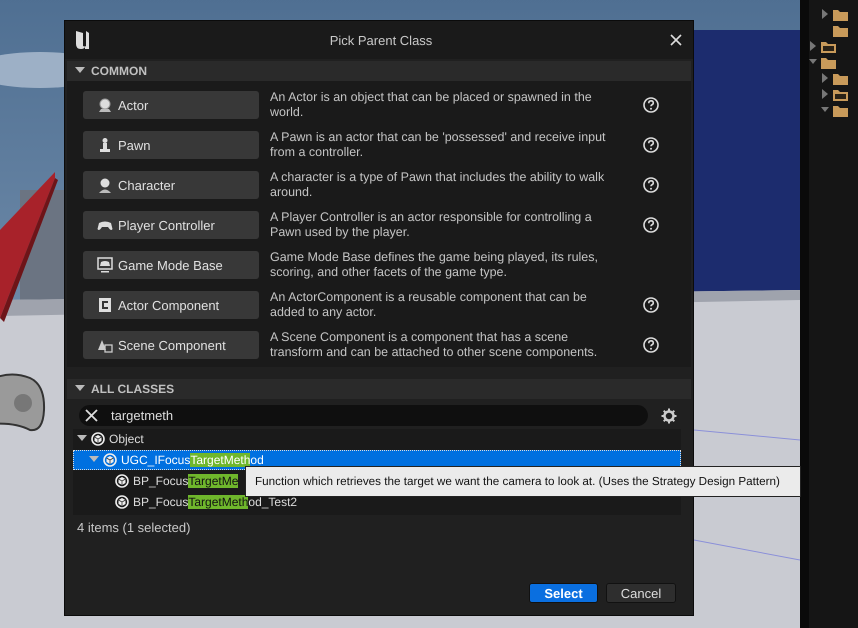  Describe the element at coordinates (429, 305) in the screenshot. I see `class-description: An ActorComponent is a reusable component that can be added to any actor.` at that location.